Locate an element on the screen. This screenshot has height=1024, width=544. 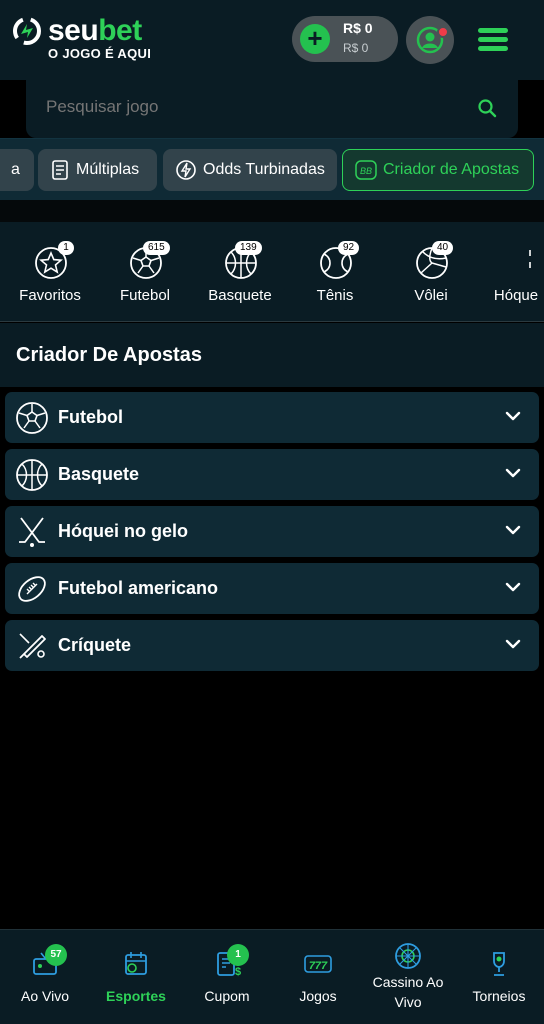
sport-label: Vôlei is located at coordinates (431, 295).